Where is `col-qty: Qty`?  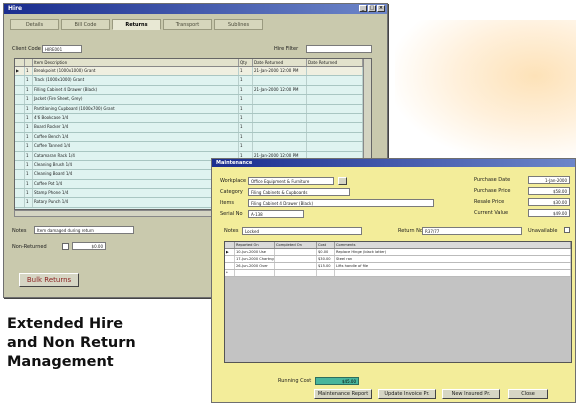 col-qty: Qty is located at coordinates (246, 62).